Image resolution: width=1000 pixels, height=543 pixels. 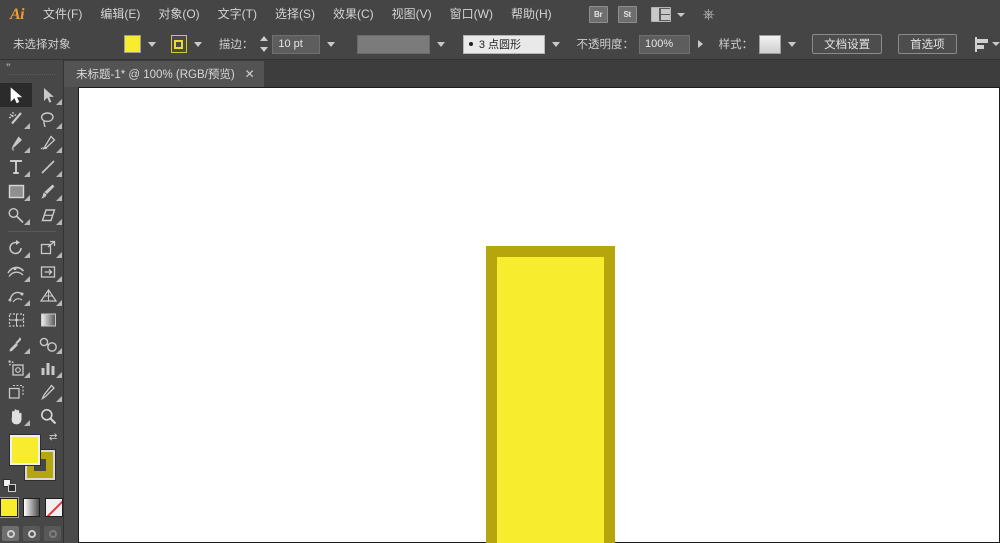 What do you see at coordinates (9, 485) in the screenshot?
I see `default-fill-stroke-icon` at bounding box center [9, 485].